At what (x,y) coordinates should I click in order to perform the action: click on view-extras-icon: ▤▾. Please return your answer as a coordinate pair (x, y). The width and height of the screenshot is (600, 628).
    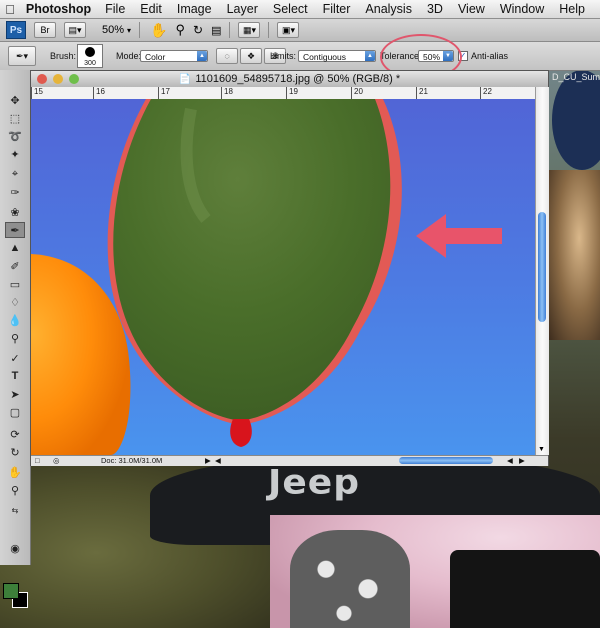
    Looking at the image, I should click on (75, 30).